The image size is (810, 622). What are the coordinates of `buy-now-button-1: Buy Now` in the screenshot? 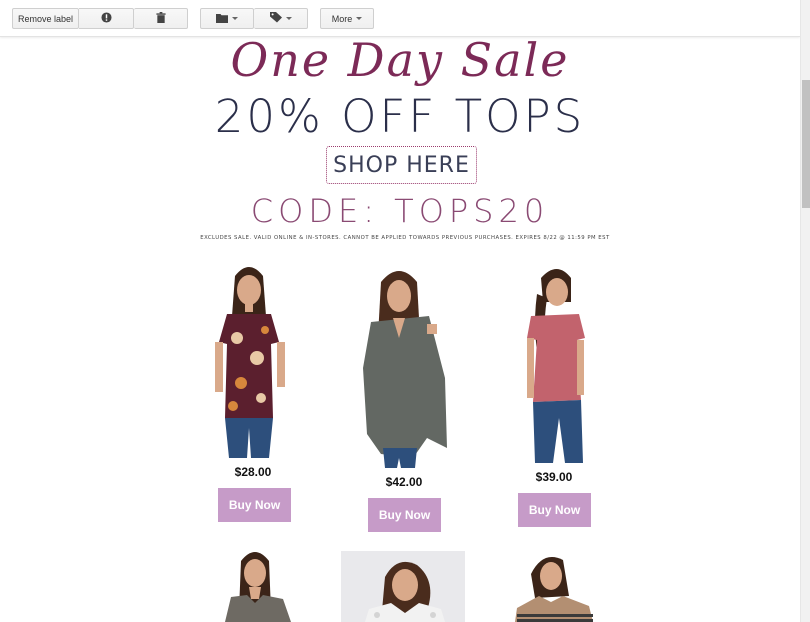 It's located at (254, 505).